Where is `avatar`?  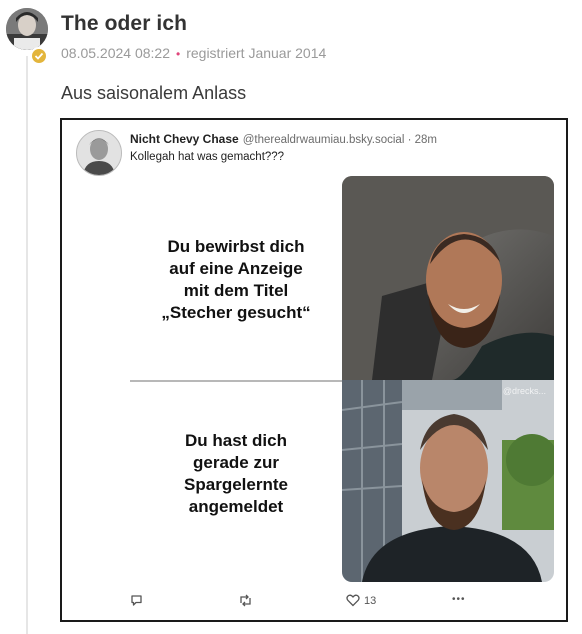 avatar is located at coordinates (27, 29).